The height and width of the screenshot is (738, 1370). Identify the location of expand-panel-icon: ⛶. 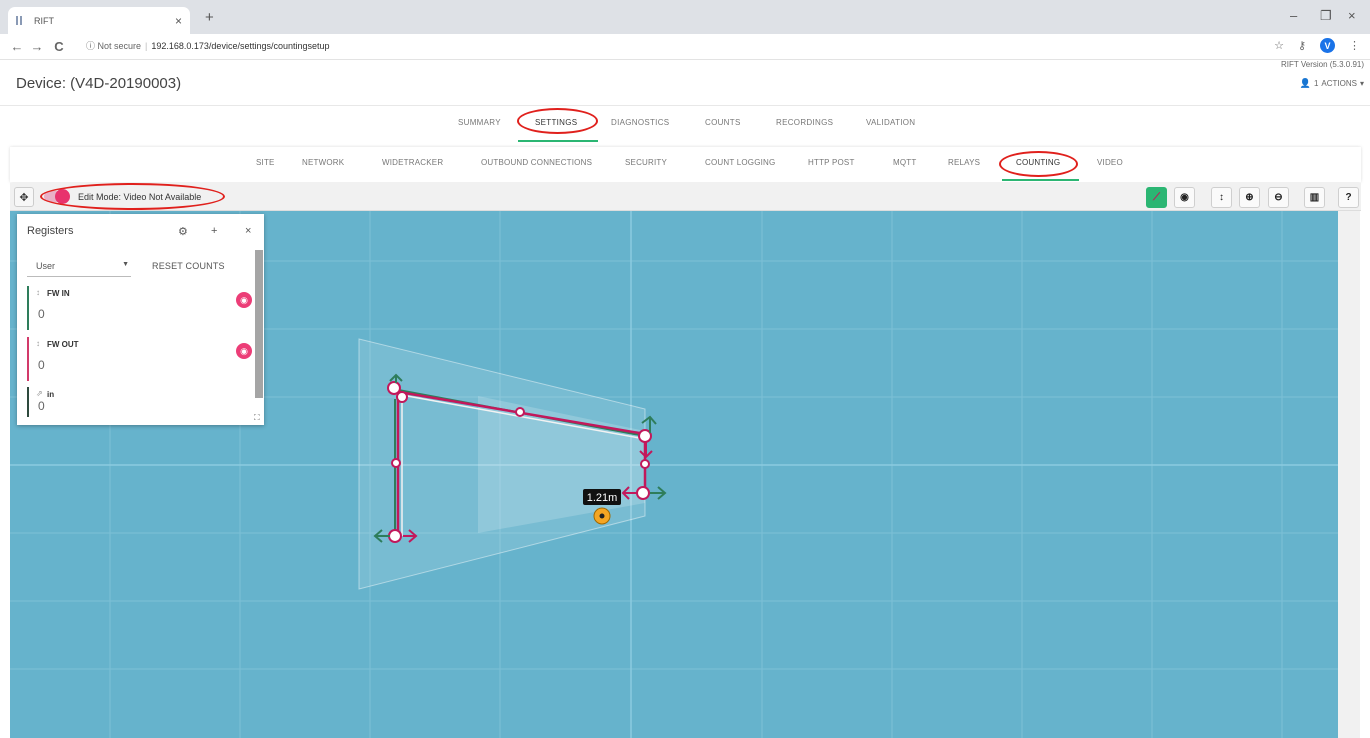
(257, 418).